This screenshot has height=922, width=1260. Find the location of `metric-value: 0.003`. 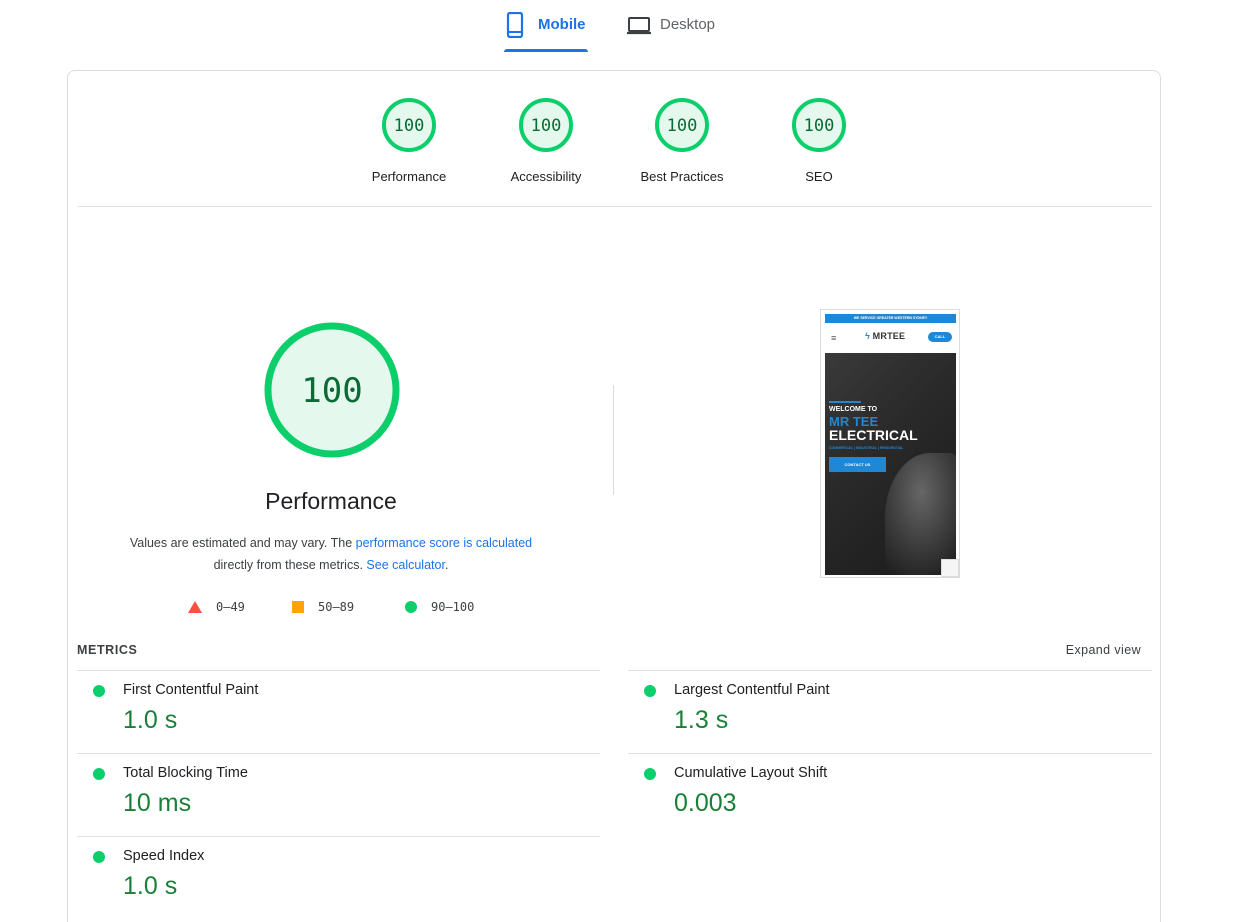

metric-value: 0.003 is located at coordinates (705, 803).